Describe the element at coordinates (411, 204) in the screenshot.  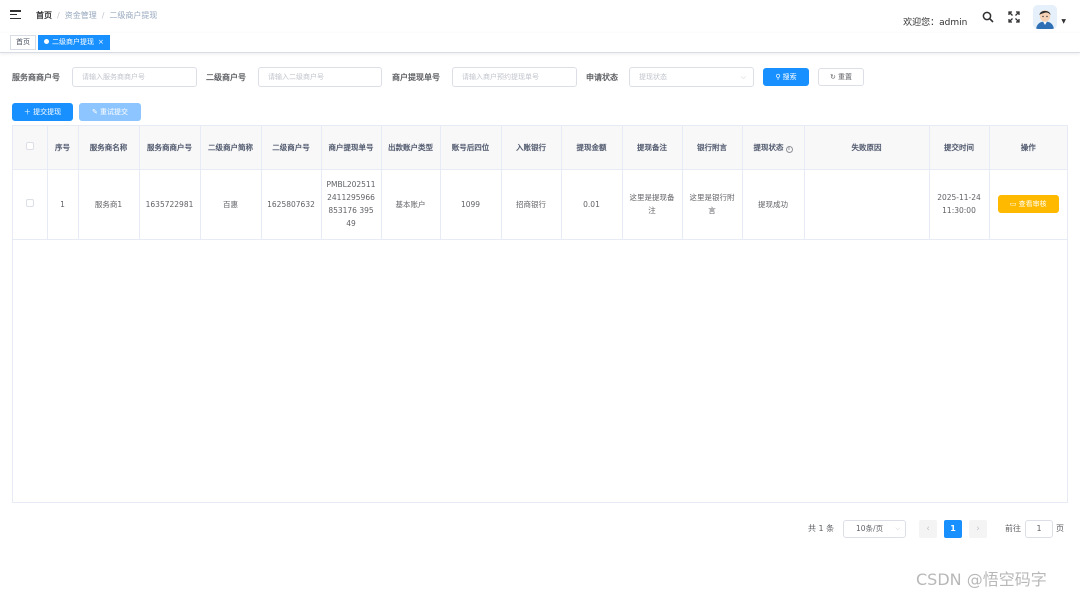
I see `cell-account-type: 基本账户` at that location.